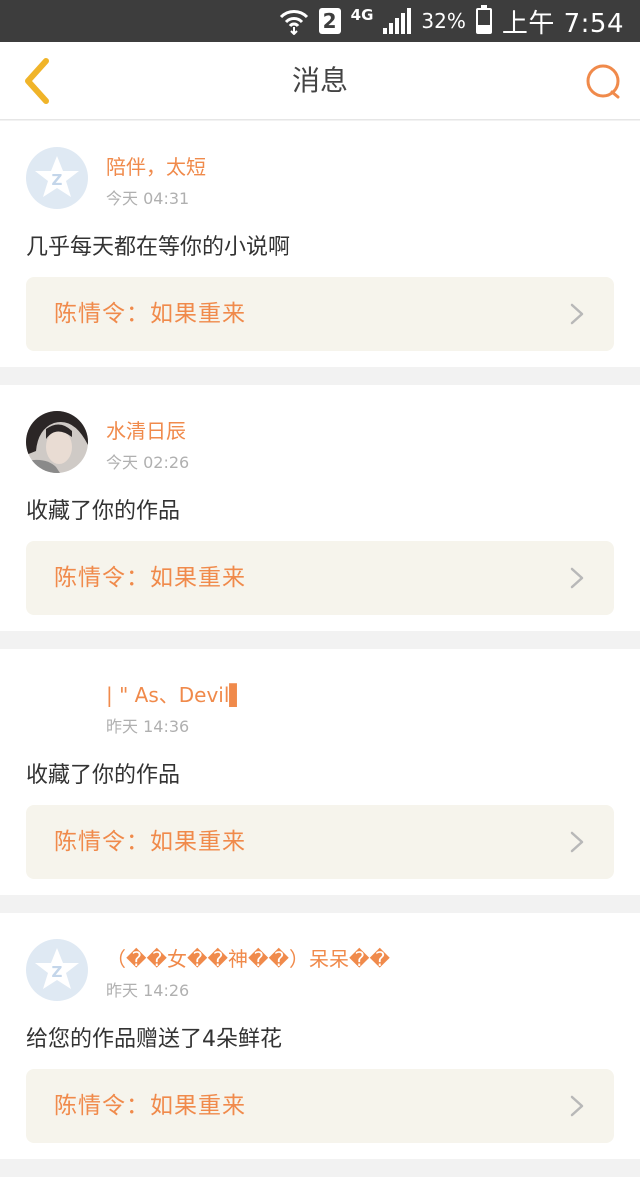  I want to click on photo-avatar, so click(57, 442).